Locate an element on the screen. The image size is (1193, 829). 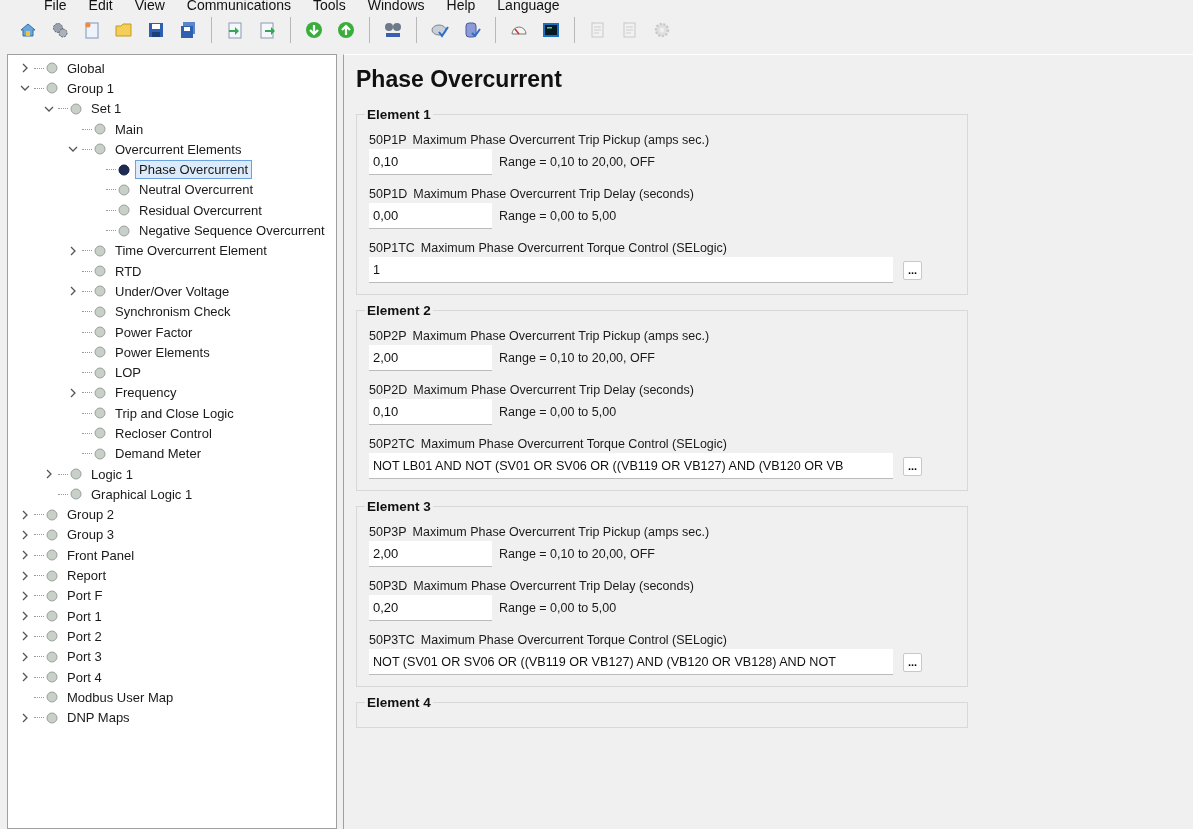
tree-item: DNP Maps is located at coordinates (98, 718).